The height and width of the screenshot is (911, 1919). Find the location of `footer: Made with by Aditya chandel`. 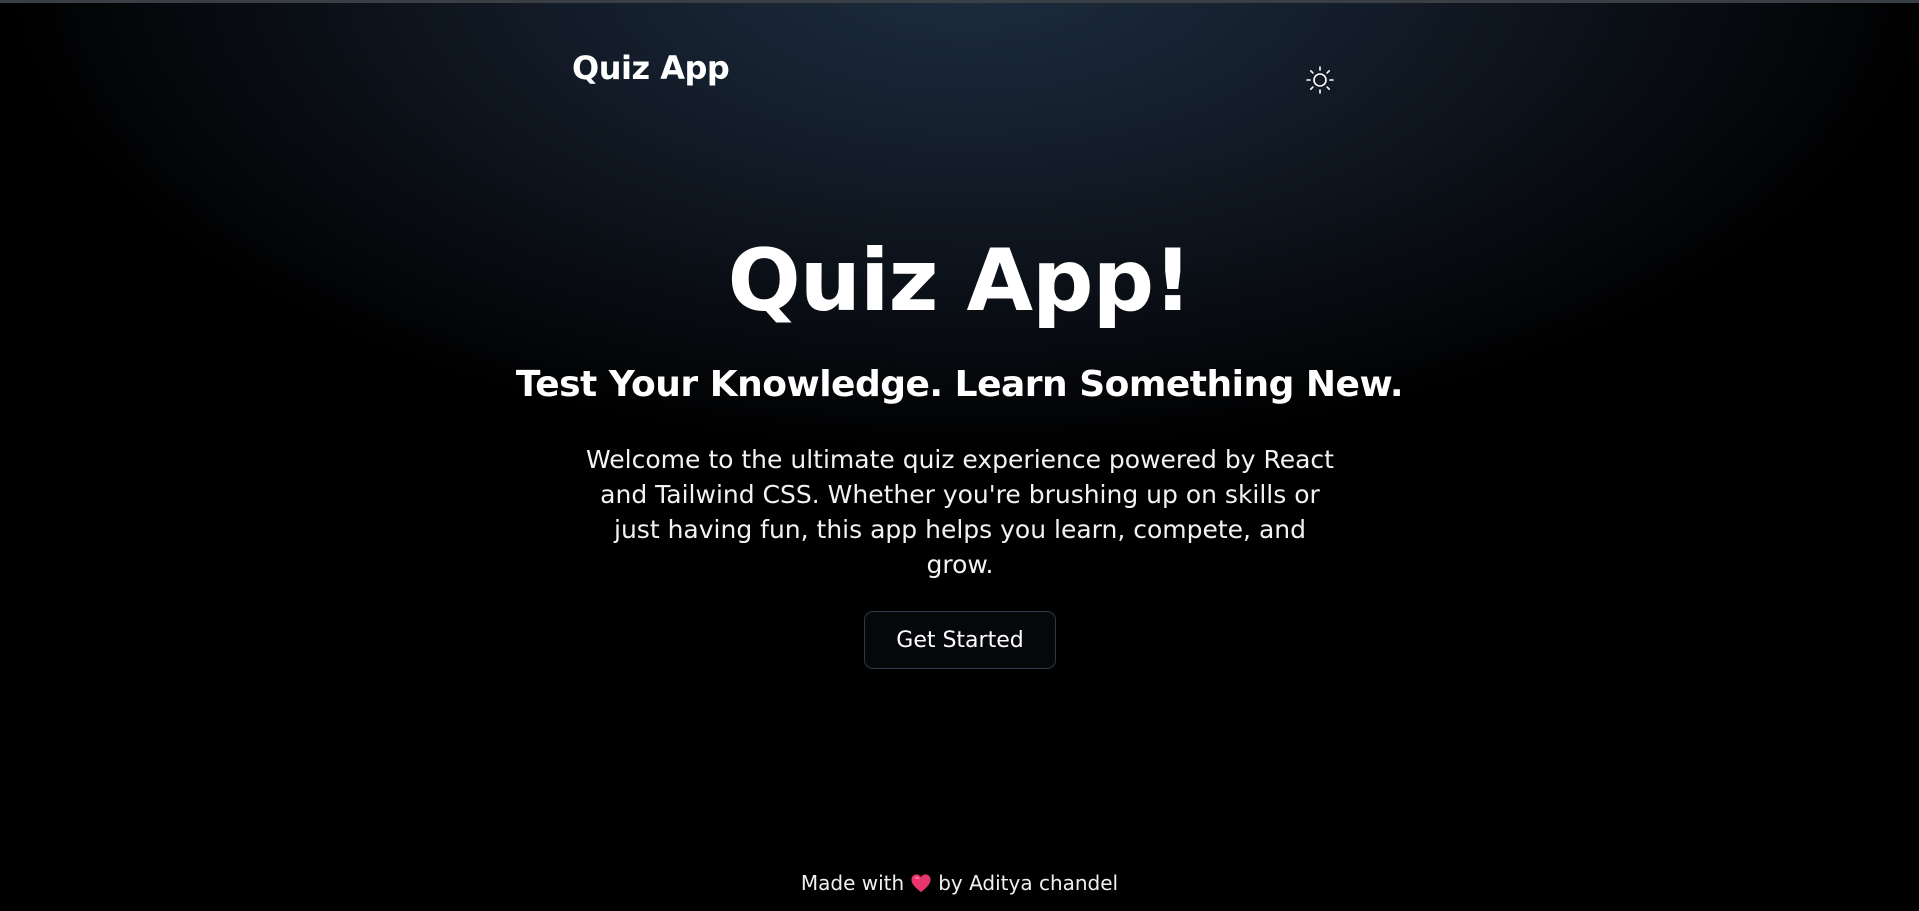

footer: Made with by Aditya chandel is located at coordinates (959, 883).